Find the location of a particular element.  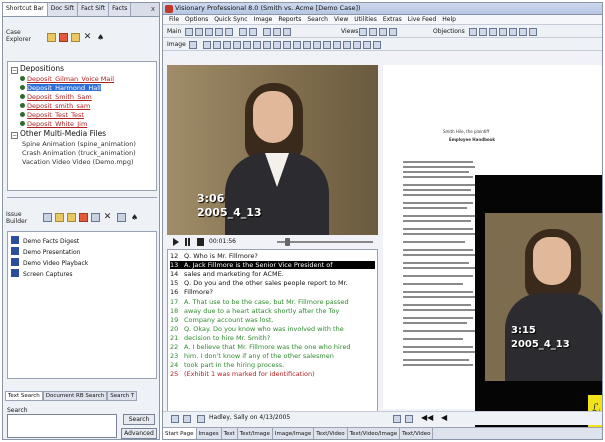

tab-images: Images is located at coordinates (209, 433).